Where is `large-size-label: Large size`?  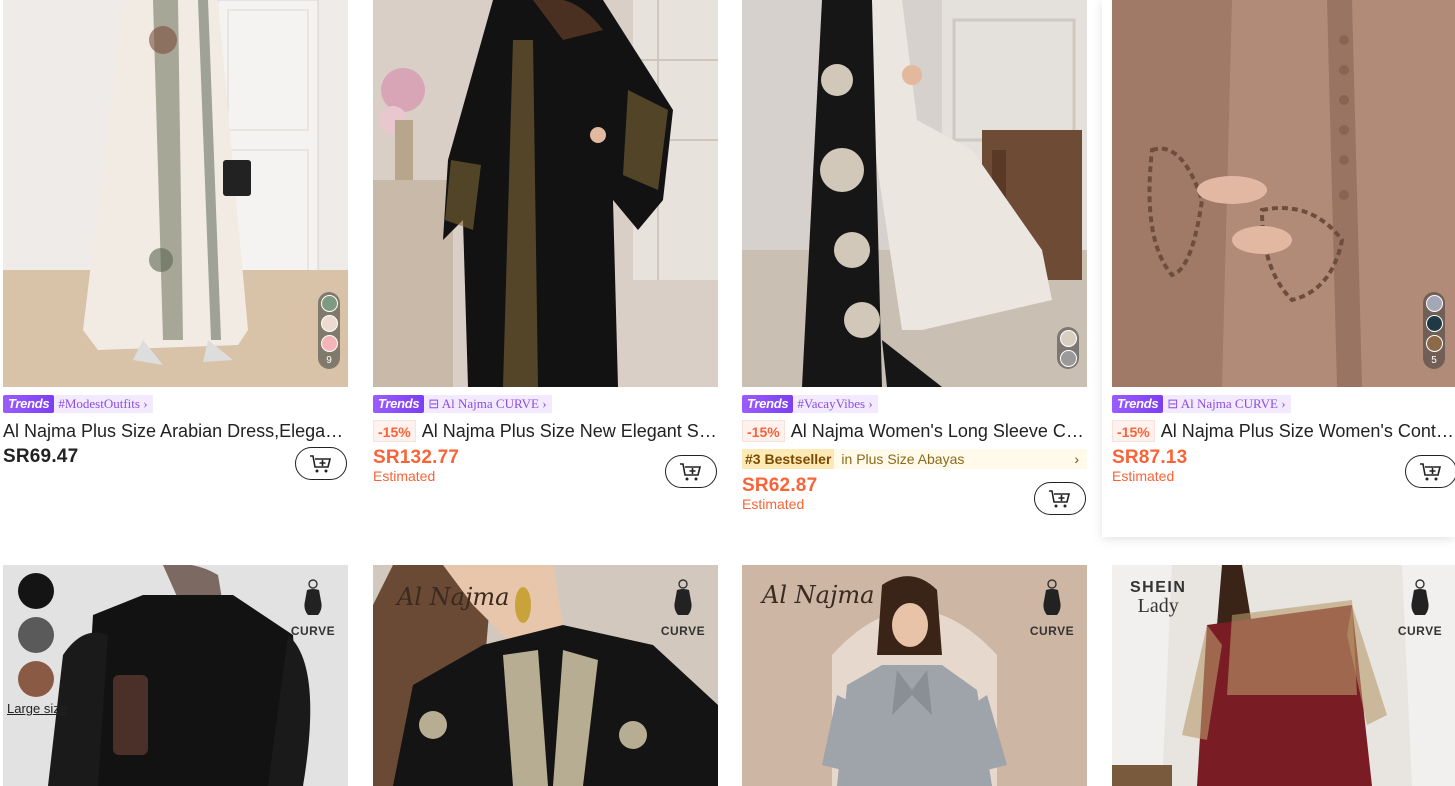
large-size-label: Large size is located at coordinates (37, 708).